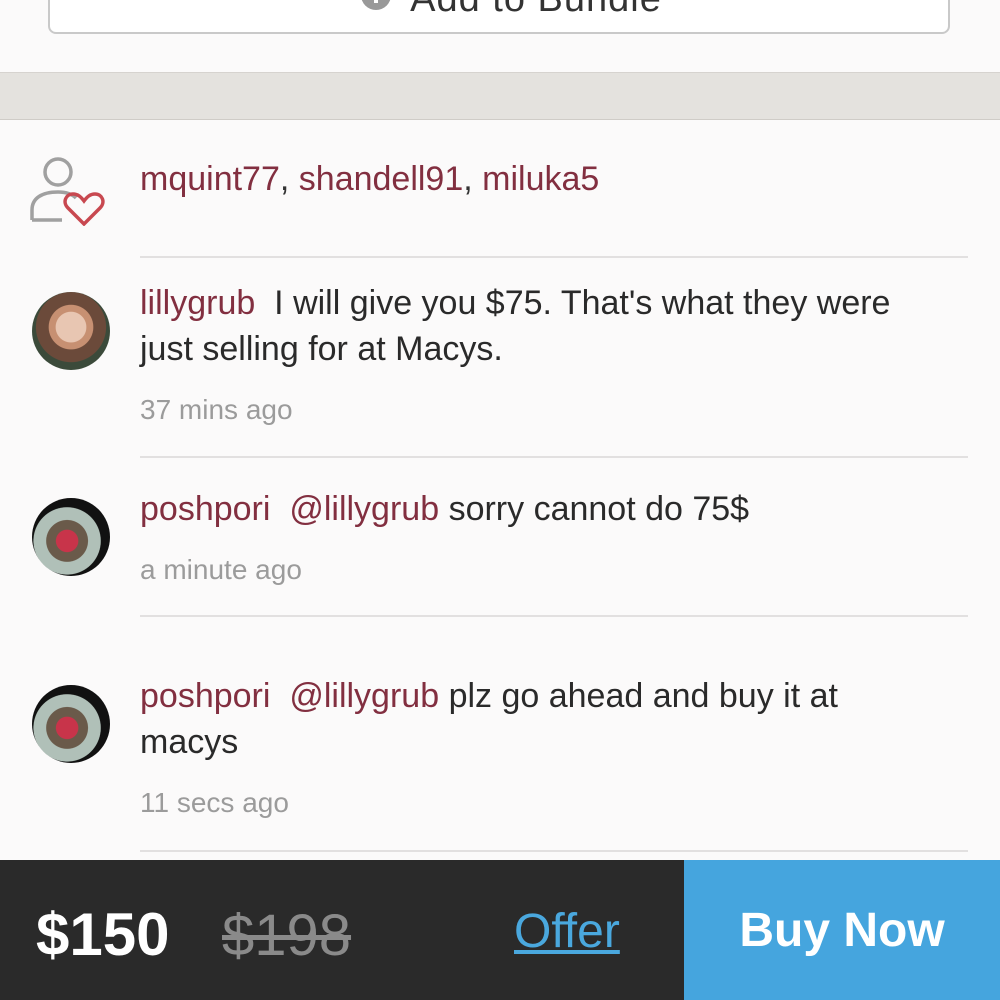 This screenshot has width=1000, height=1000. I want to click on likes-row: mquint77, shandell91, miluka5, so click(500, 190).